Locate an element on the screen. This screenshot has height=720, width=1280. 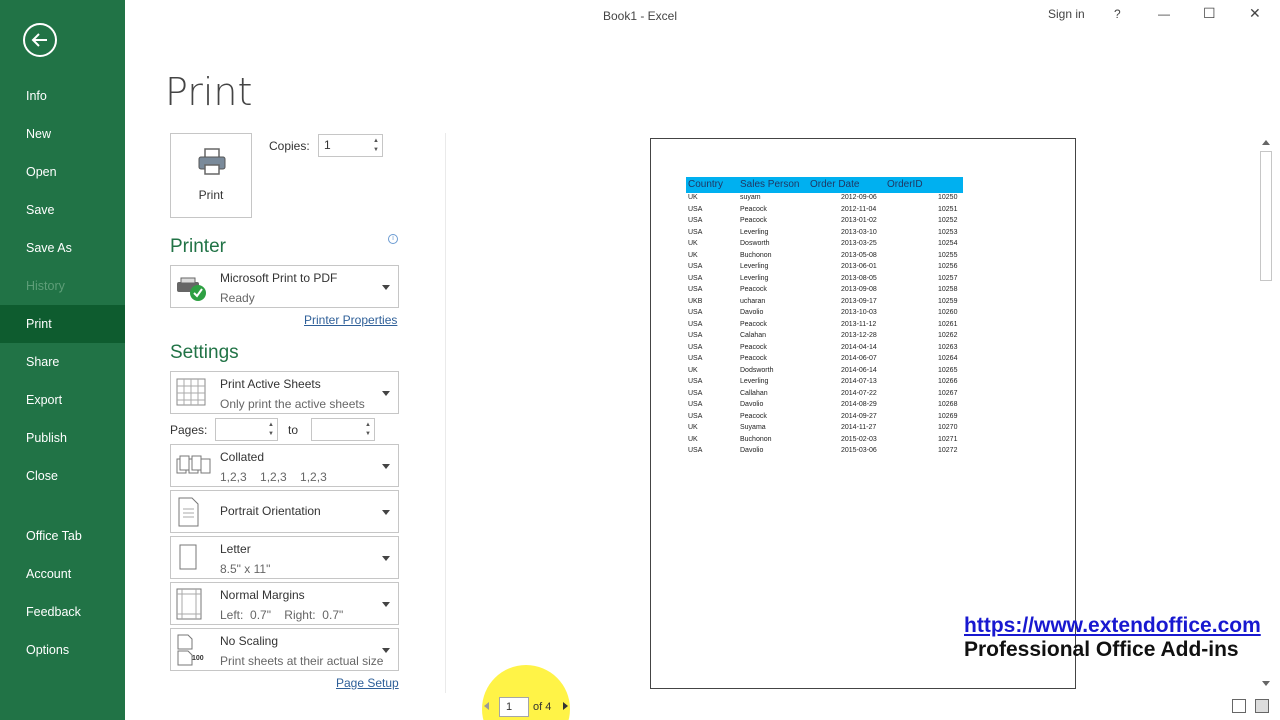
table-cell: 10271 is located at coordinates (948, 439).